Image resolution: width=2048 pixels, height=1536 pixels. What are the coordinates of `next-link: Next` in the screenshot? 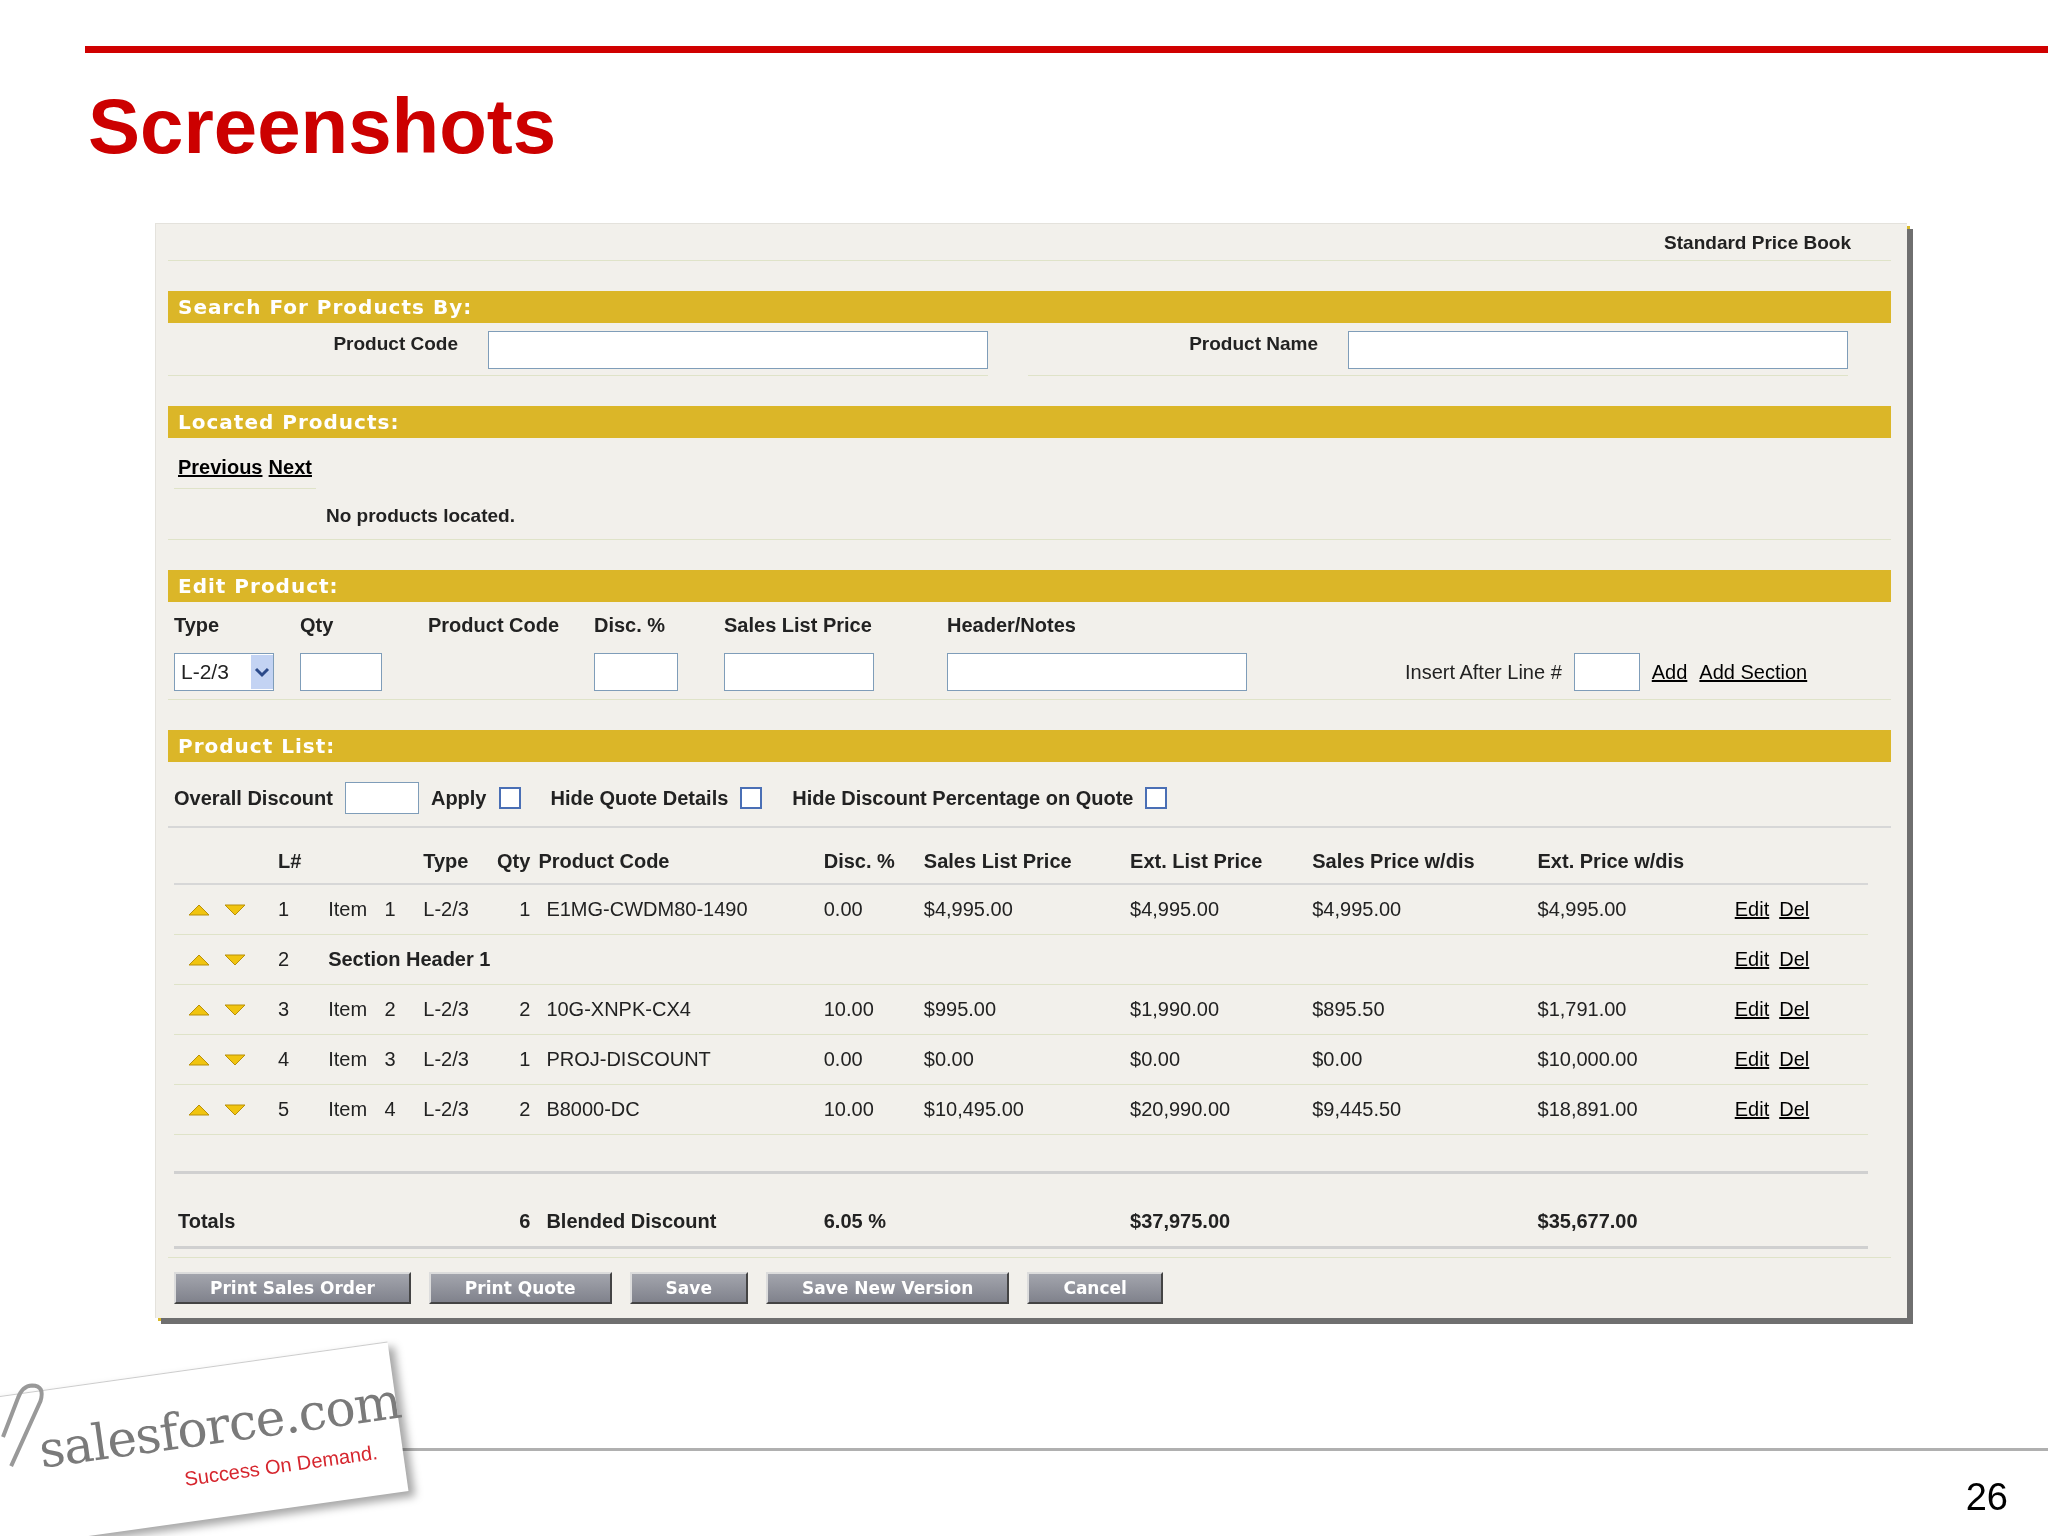 It's located at (290, 467).